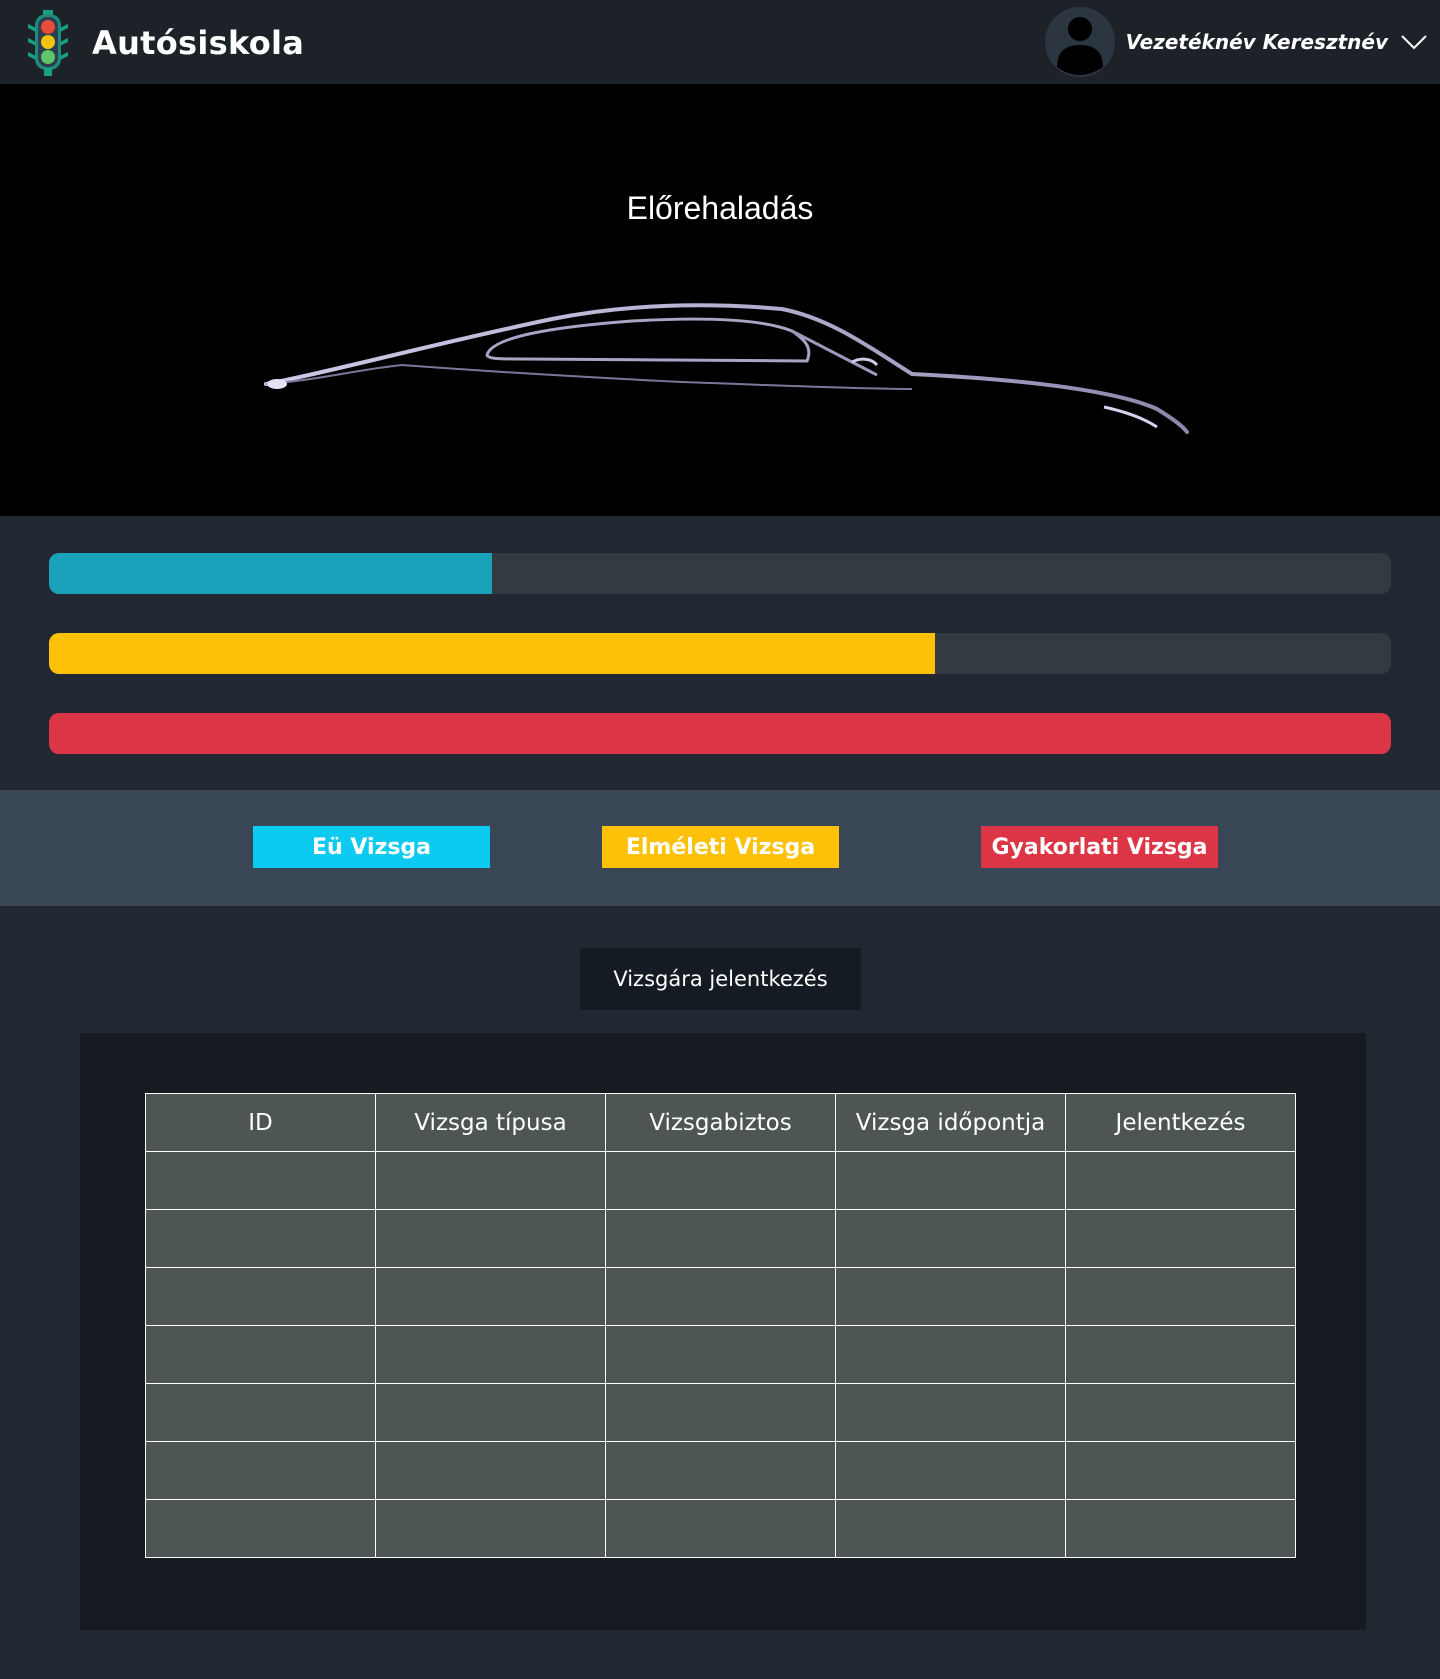 This screenshot has width=1440, height=1679. Describe the element at coordinates (270, 573) in the screenshot. I see `progress-fill-eu` at that location.